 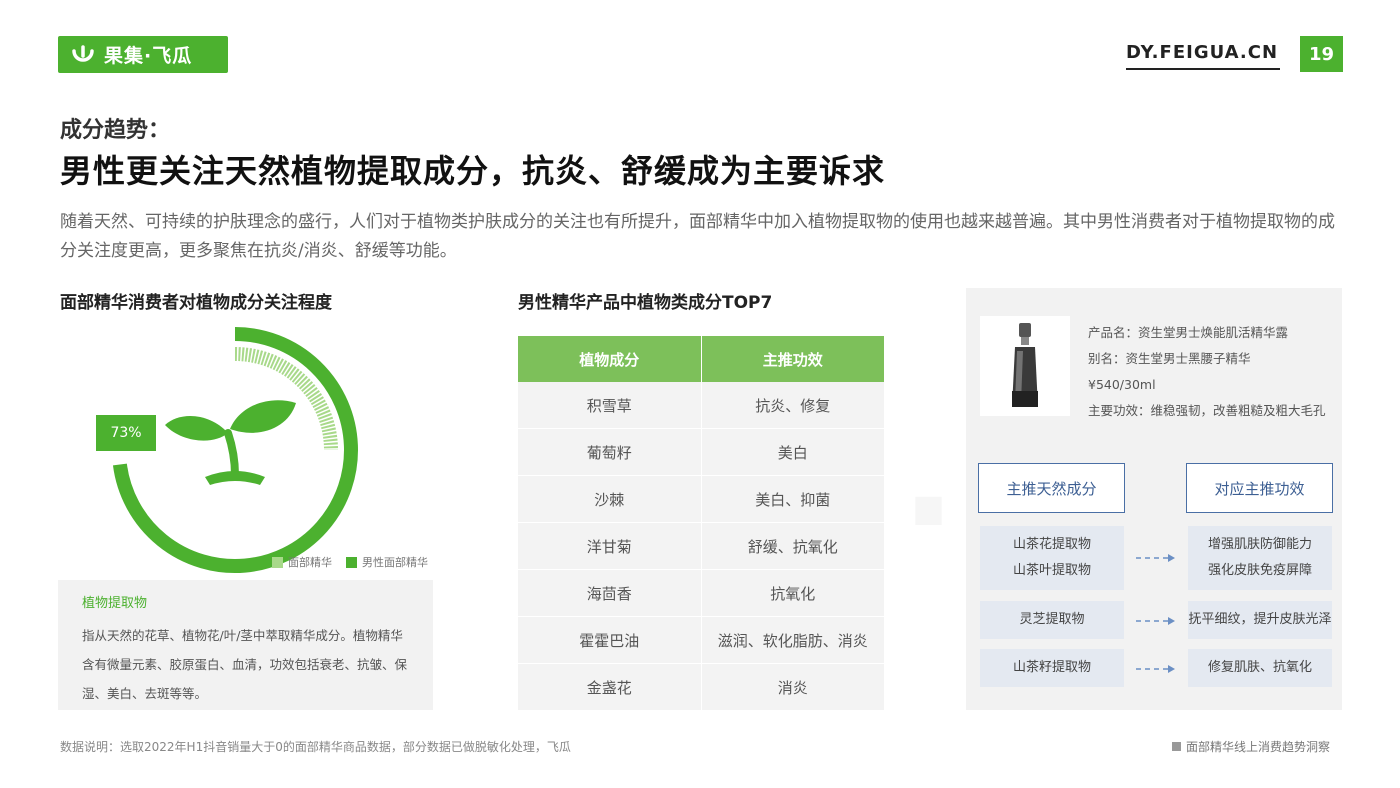 I want to click on brand-logo: 果集·飞瓜, so click(x=143, y=54).